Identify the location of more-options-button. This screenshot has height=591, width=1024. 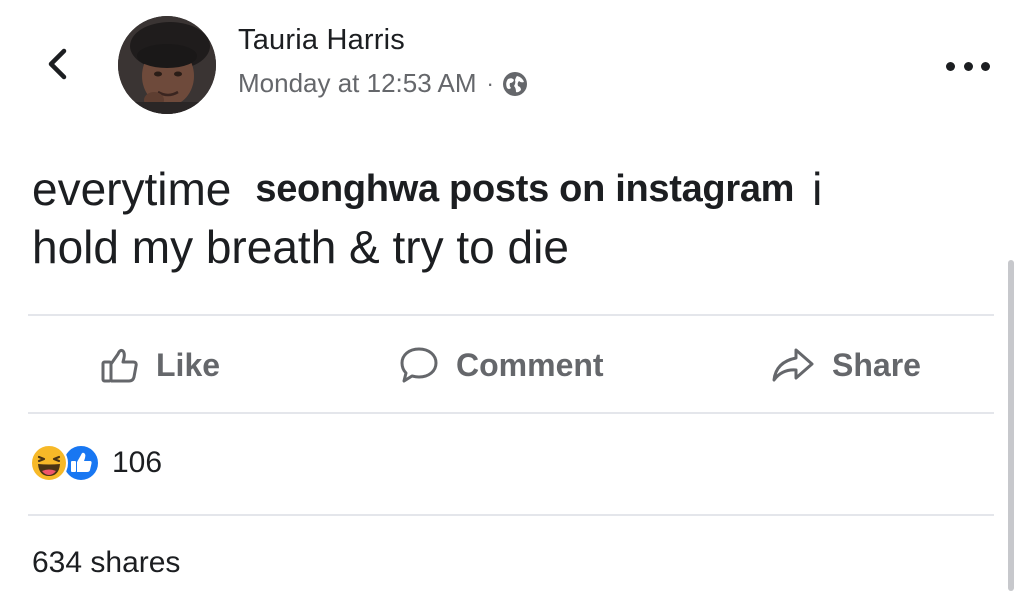
(968, 66).